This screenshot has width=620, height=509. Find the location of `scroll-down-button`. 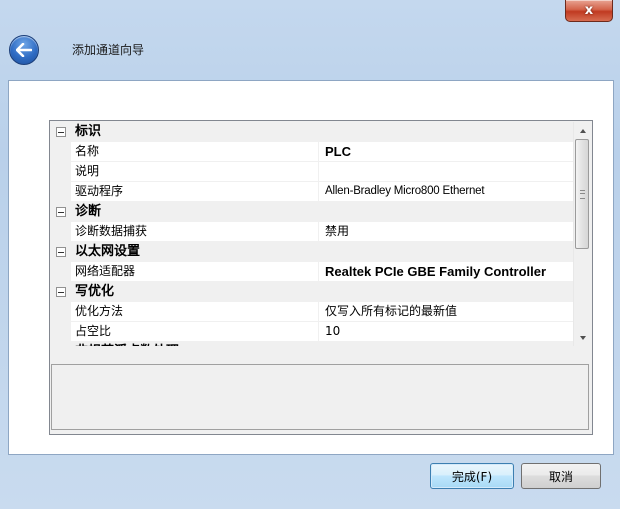

scroll-down-button is located at coordinates (582, 337).